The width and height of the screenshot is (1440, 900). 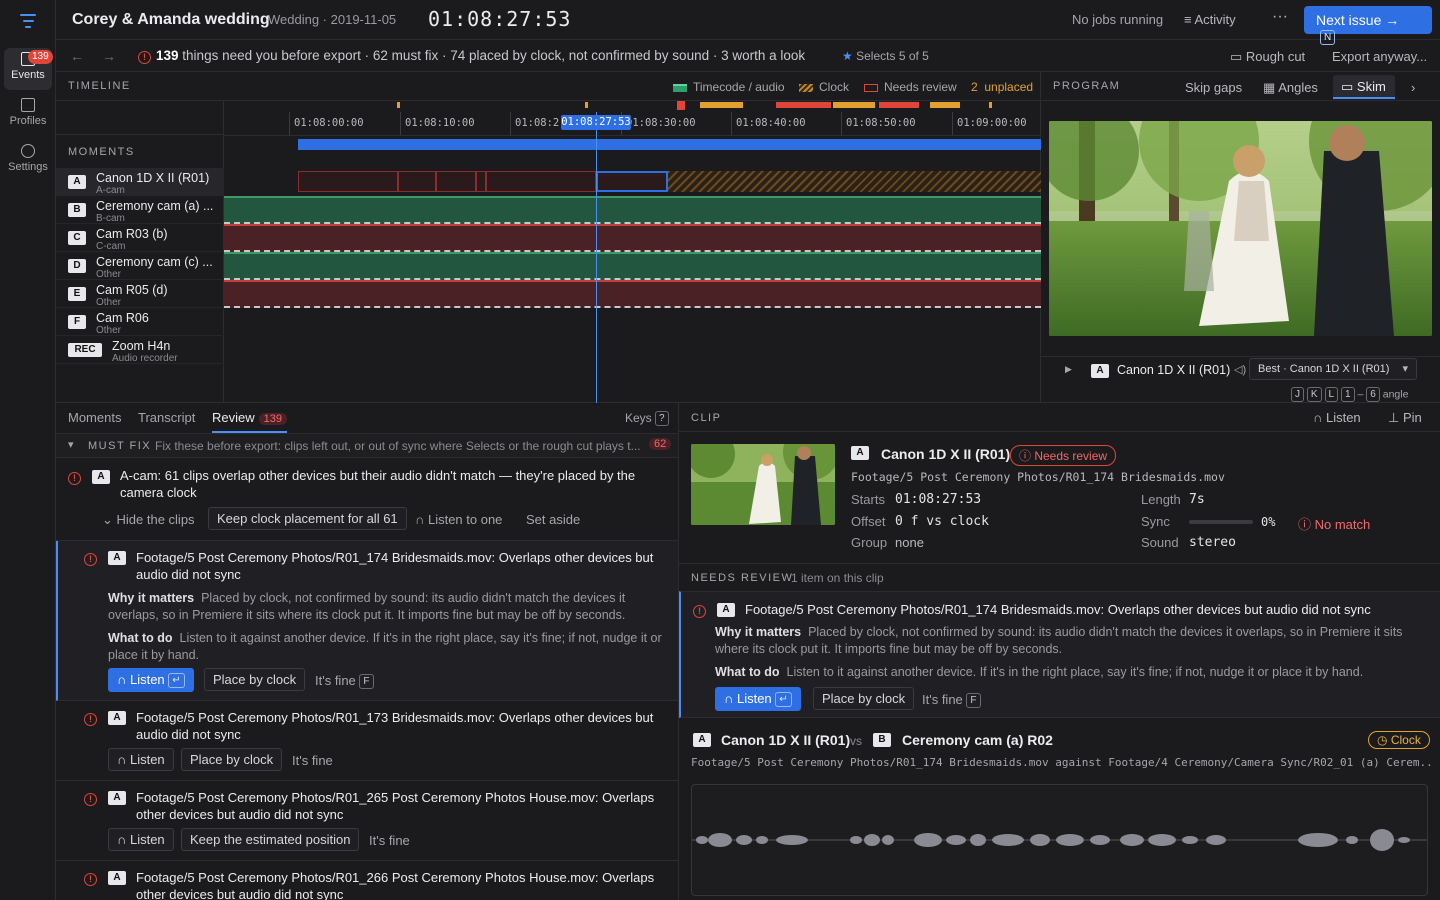 What do you see at coordinates (632, 294) in the screenshot?
I see `lane-e` at bounding box center [632, 294].